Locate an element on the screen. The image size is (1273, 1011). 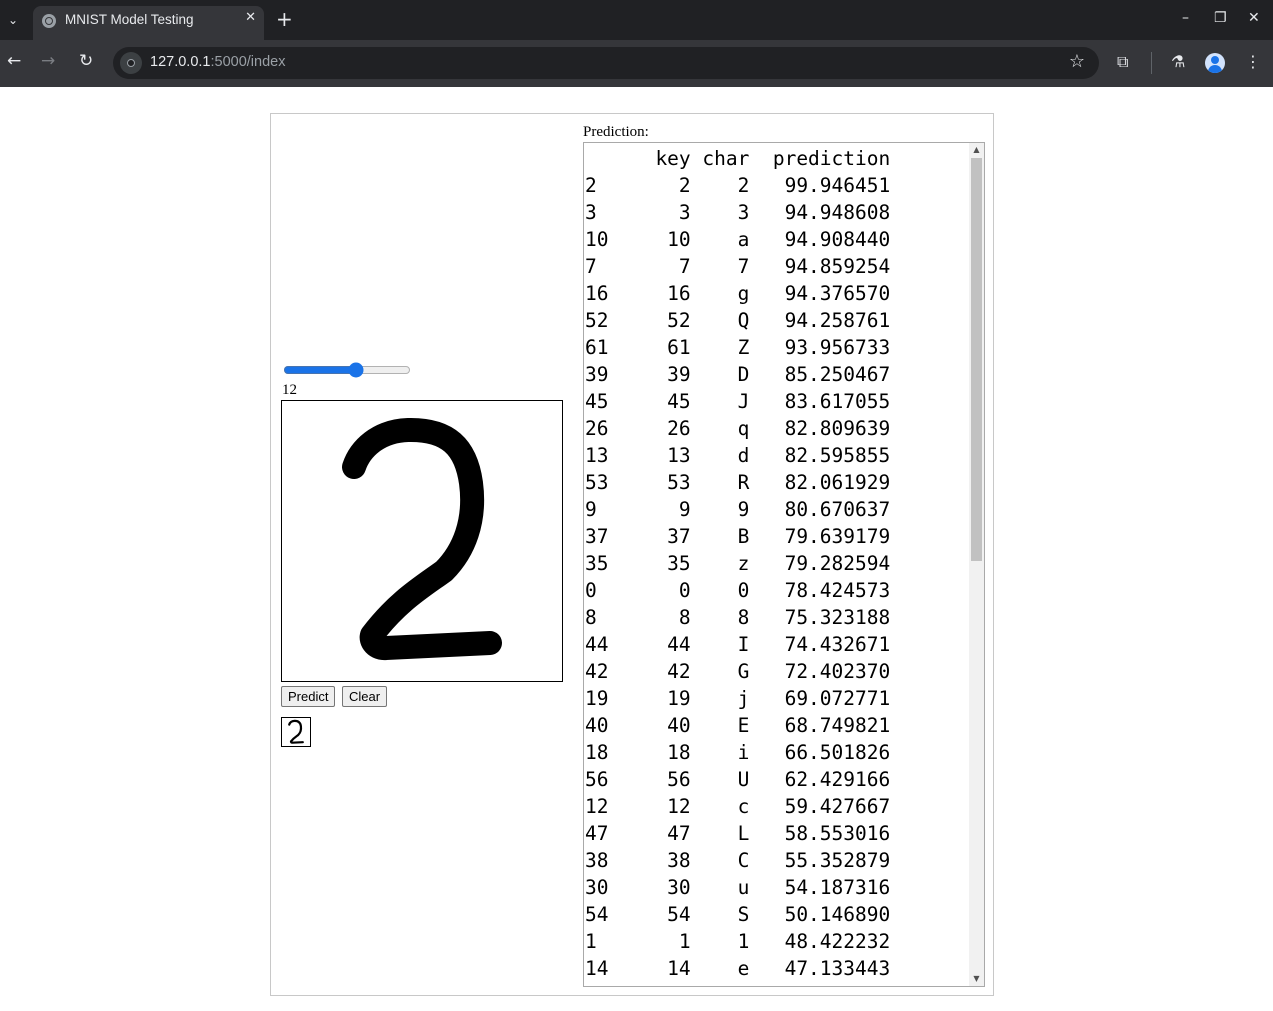
toolbar-divider is located at coordinates (1151, 63).